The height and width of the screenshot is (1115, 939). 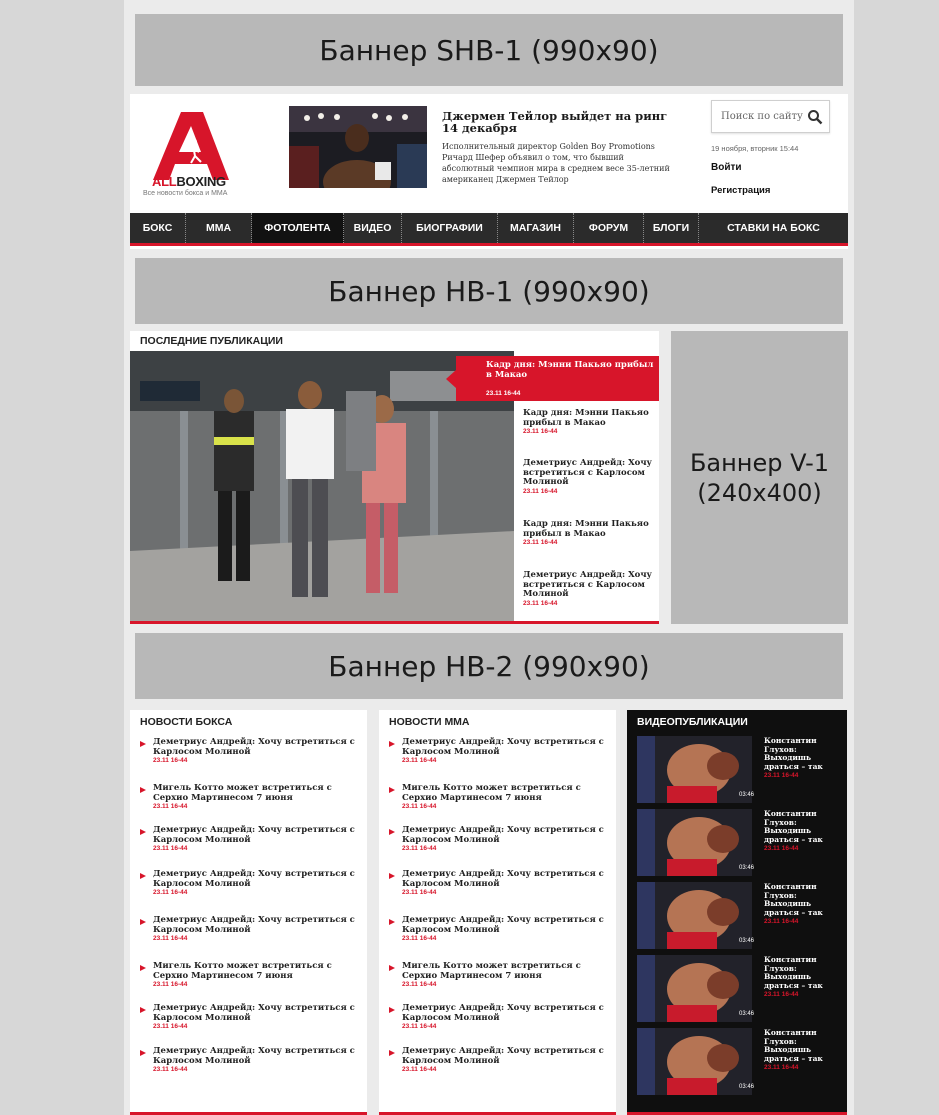 What do you see at coordinates (815, 117) in the screenshot?
I see `search-icon` at bounding box center [815, 117].